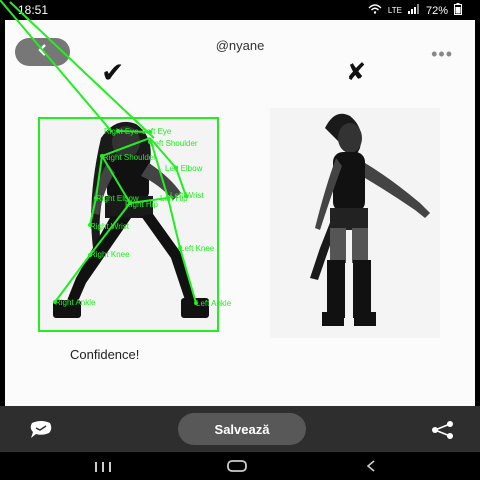  I want to click on system-nav-bar, so click(240, 466).